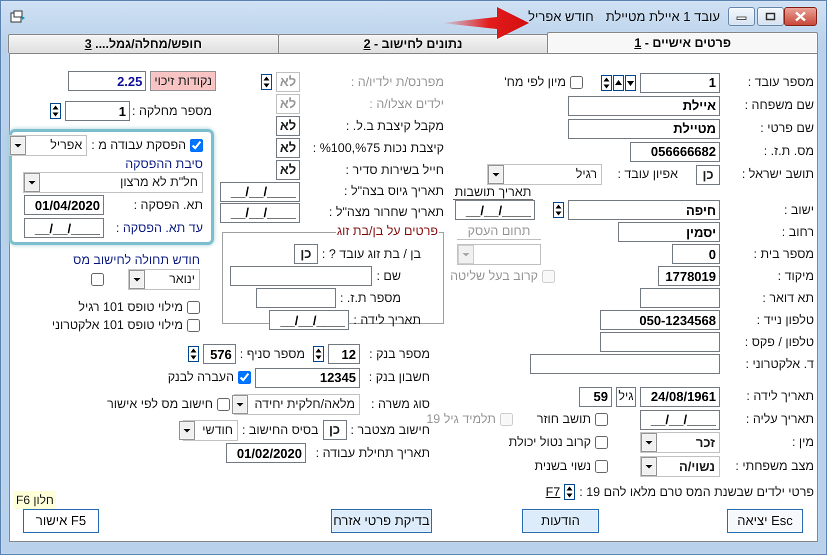 This screenshot has width=827, height=555. What do you see at coordinates (680, 466) in the screenshot?
I see `dropdown: נשוי/ה` at bounding box center [680, 466].